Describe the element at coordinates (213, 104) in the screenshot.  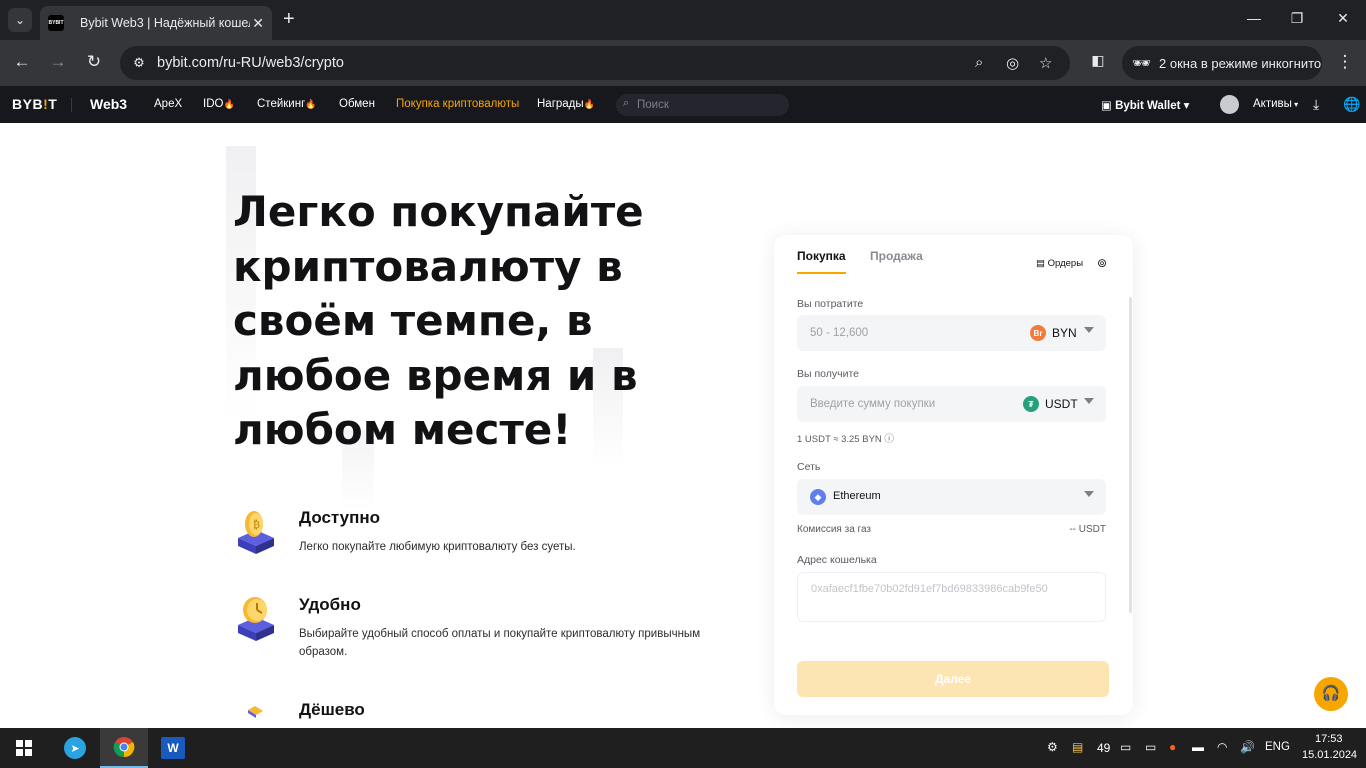
I see `nav-link-label: IDO` at that location.